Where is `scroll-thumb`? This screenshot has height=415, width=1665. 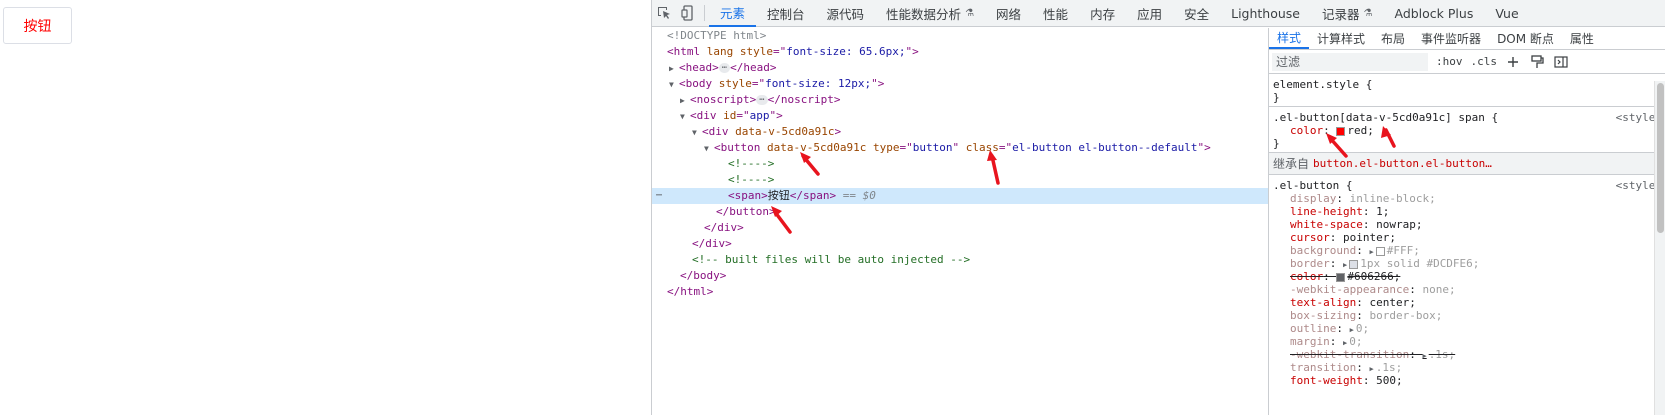
scroll-thumb is located at coordinates (1660, 158).